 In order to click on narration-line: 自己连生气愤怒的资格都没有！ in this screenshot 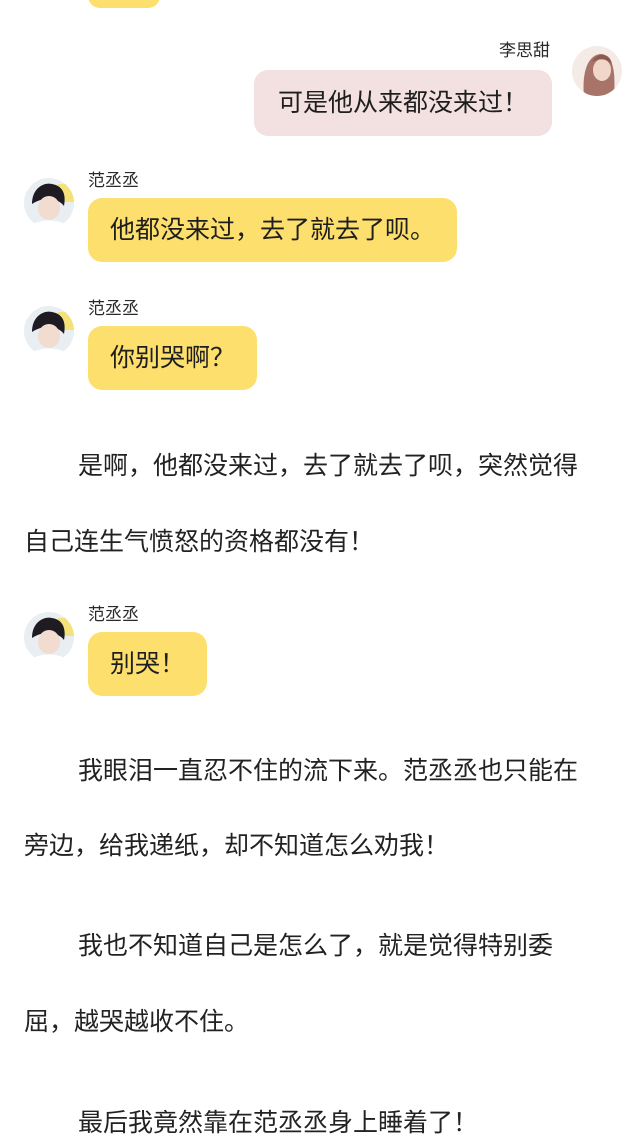, I will do `click(199, 541)`.